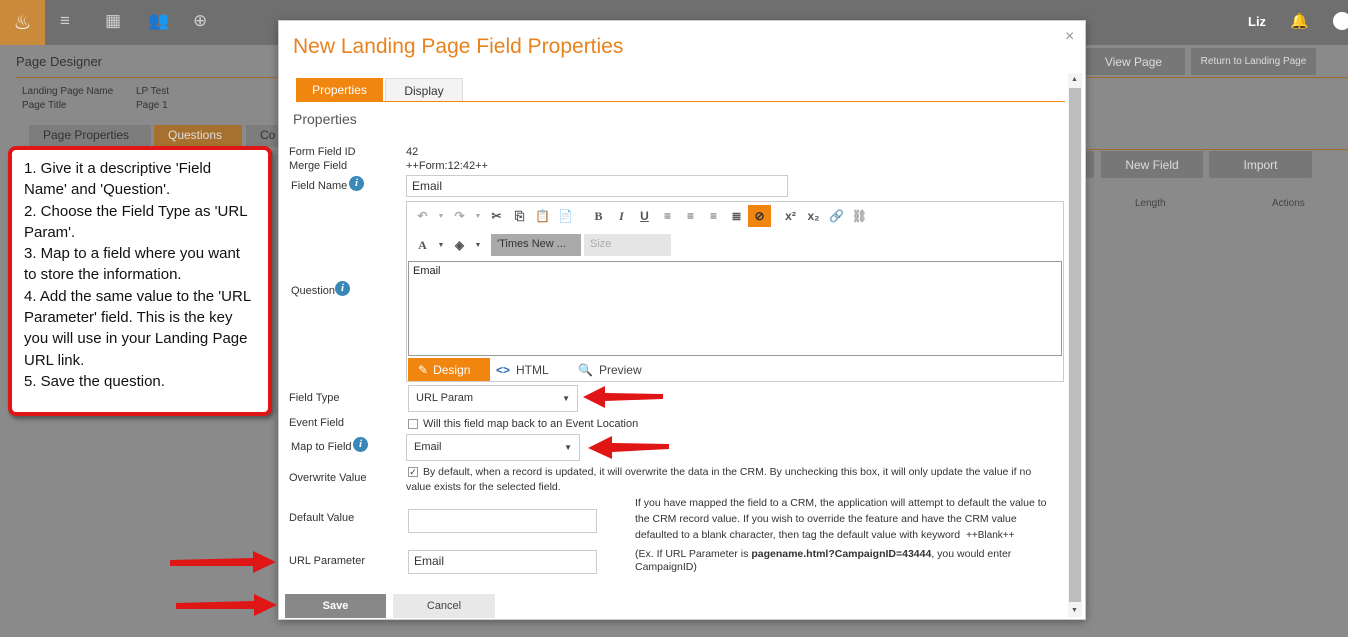  What do you see at coordinates (419, 501) in the screenshot?
I see `annotation-arrows` at bounding box center [419, 501].